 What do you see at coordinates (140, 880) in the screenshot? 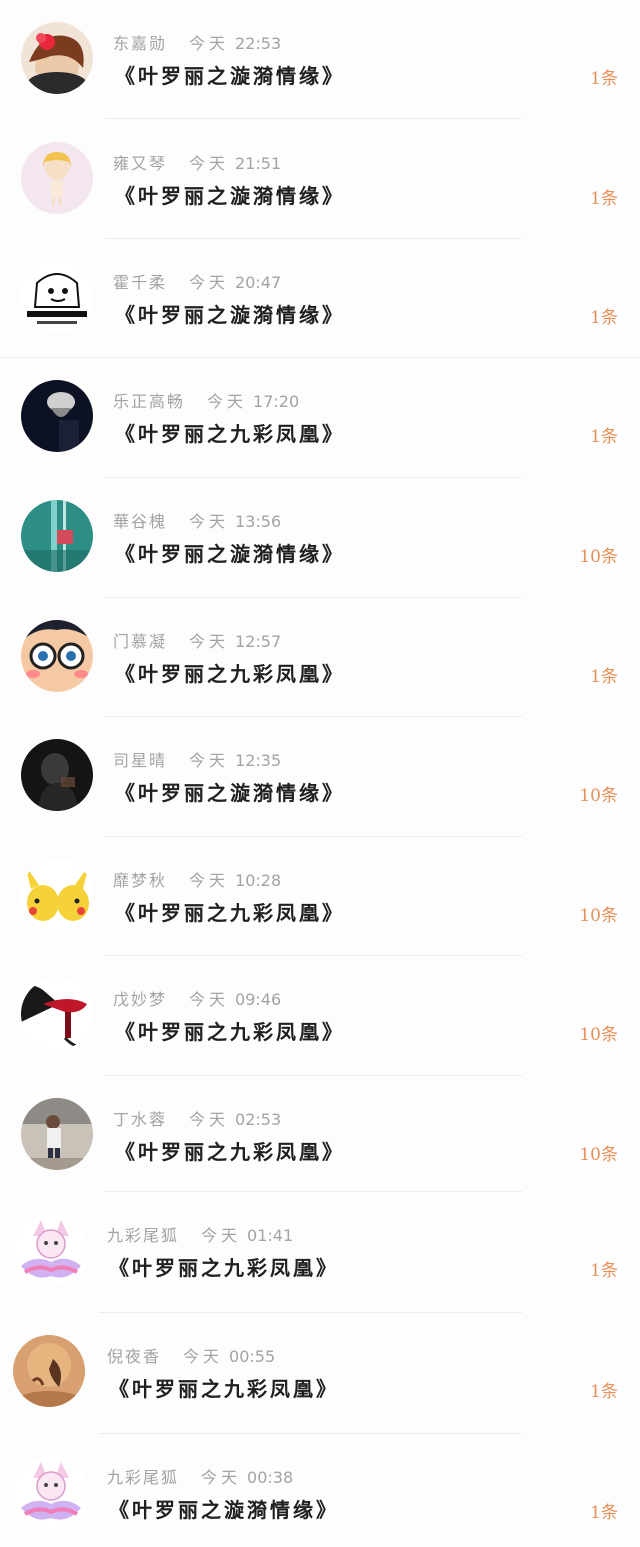
I see `sender-name: 靡梦秋` at bounding box center [140, 880].